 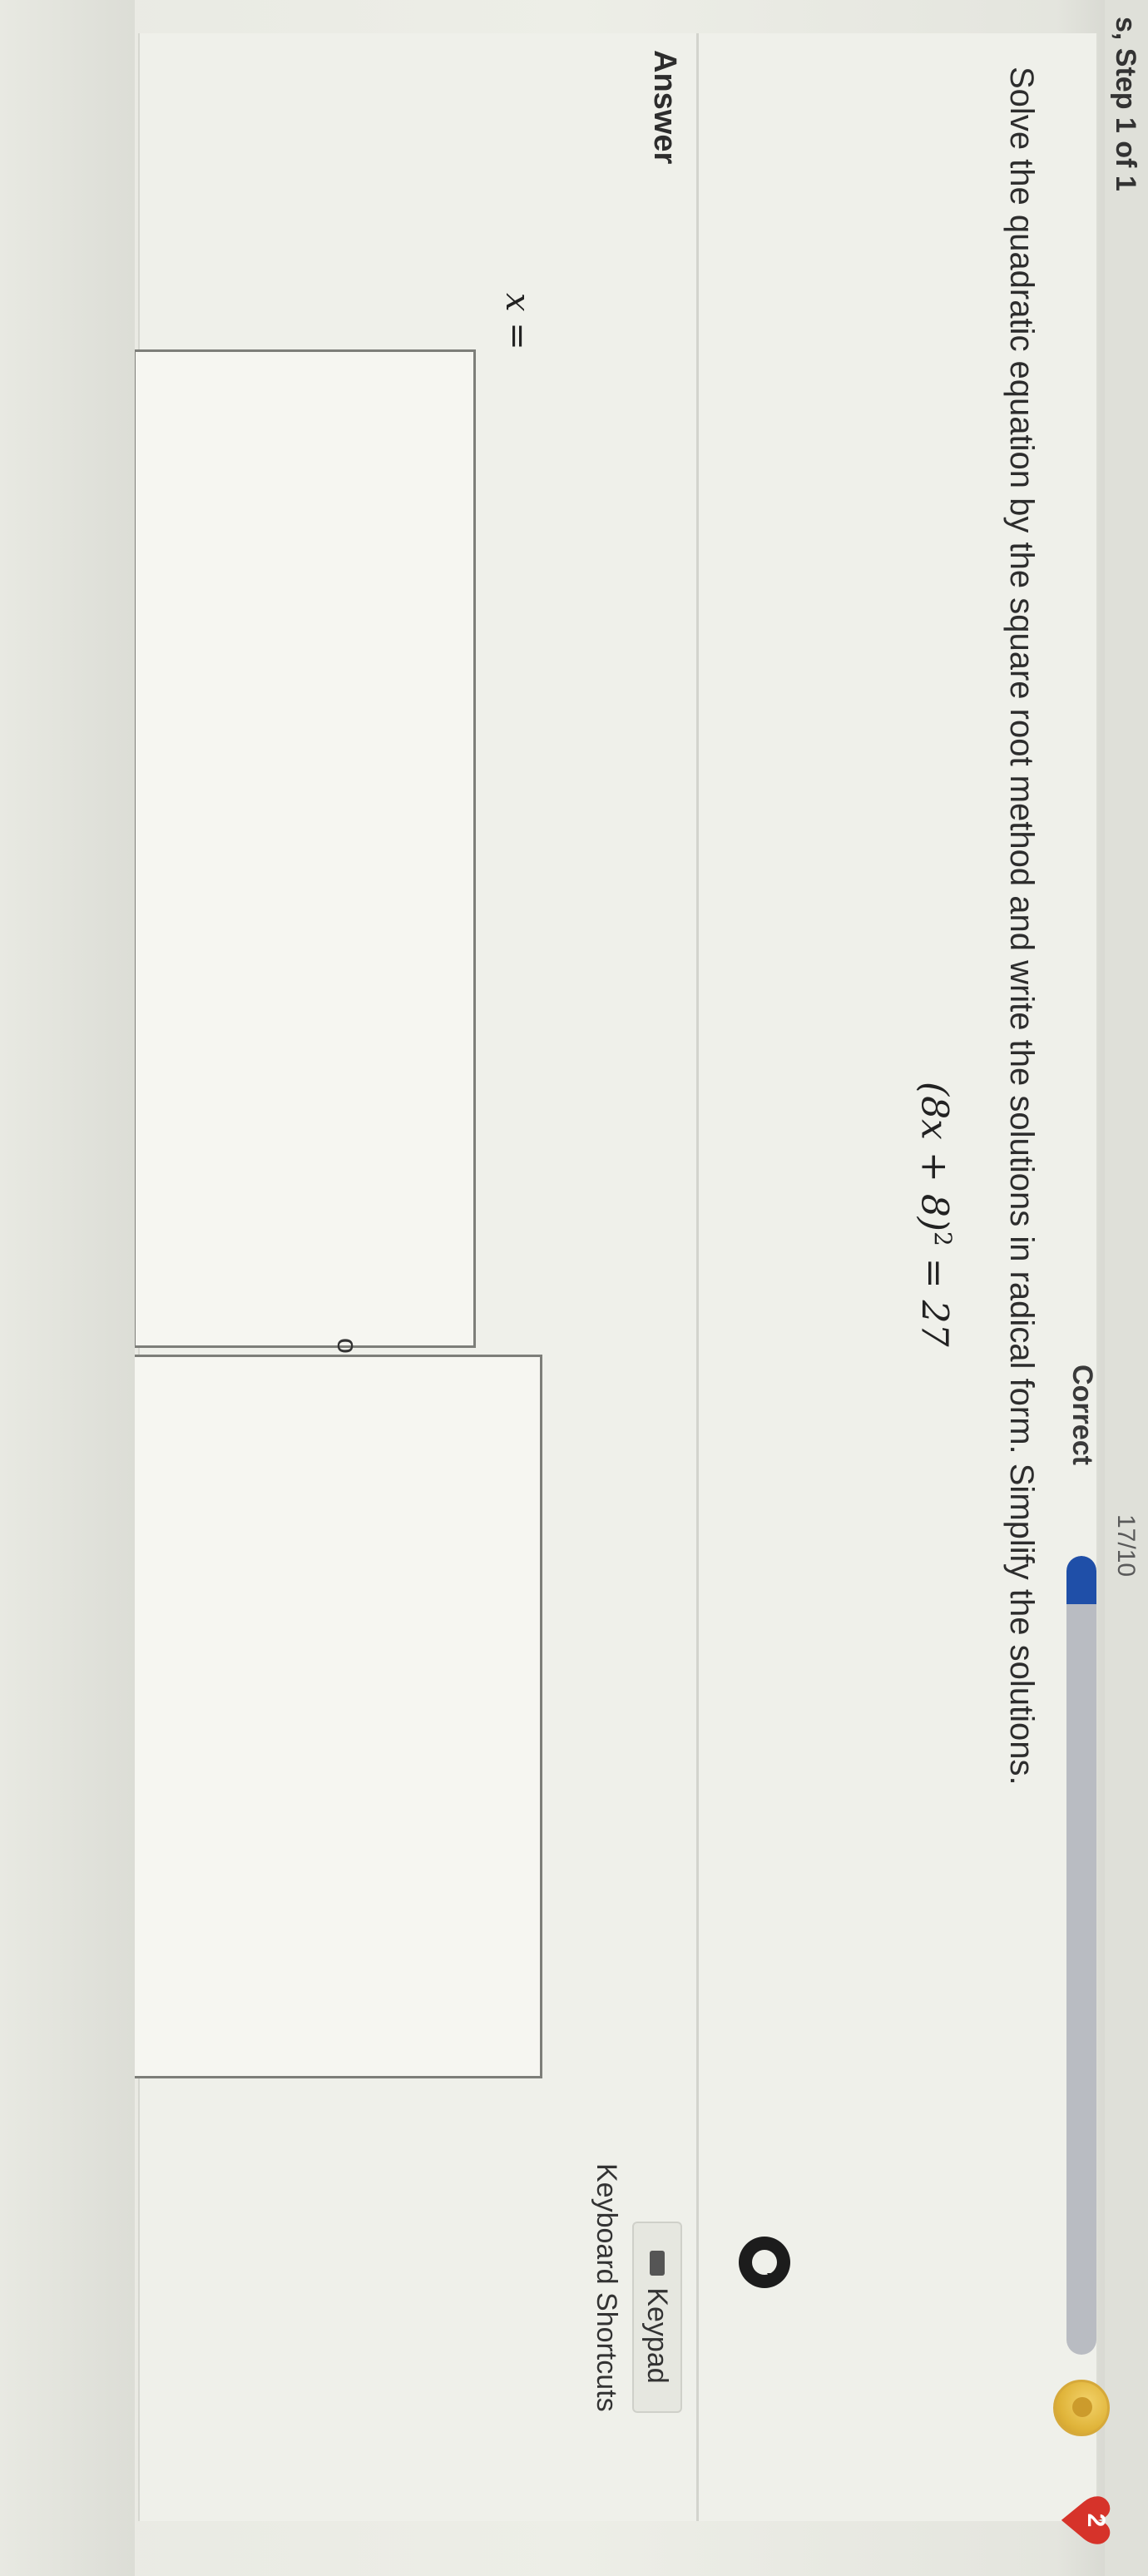 What do you see at coordinates (764, 2263) in the screenshot?
I see `audio-icon` at bounding box center [764, 2263].